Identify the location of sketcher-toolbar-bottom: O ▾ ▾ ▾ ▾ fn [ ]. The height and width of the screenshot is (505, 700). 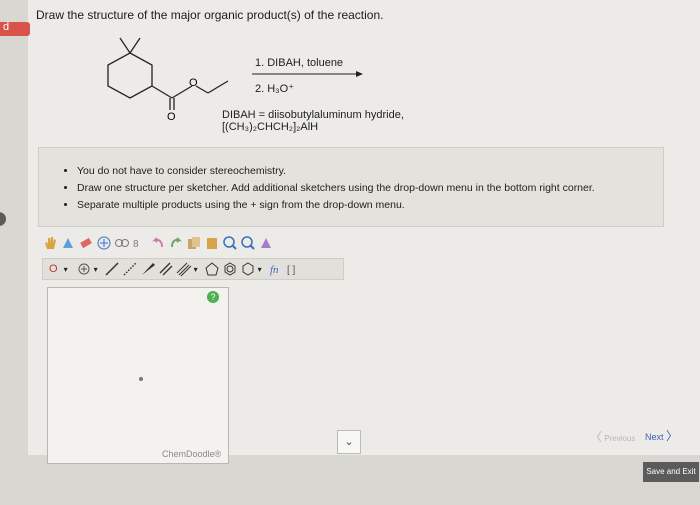
(193, 269).